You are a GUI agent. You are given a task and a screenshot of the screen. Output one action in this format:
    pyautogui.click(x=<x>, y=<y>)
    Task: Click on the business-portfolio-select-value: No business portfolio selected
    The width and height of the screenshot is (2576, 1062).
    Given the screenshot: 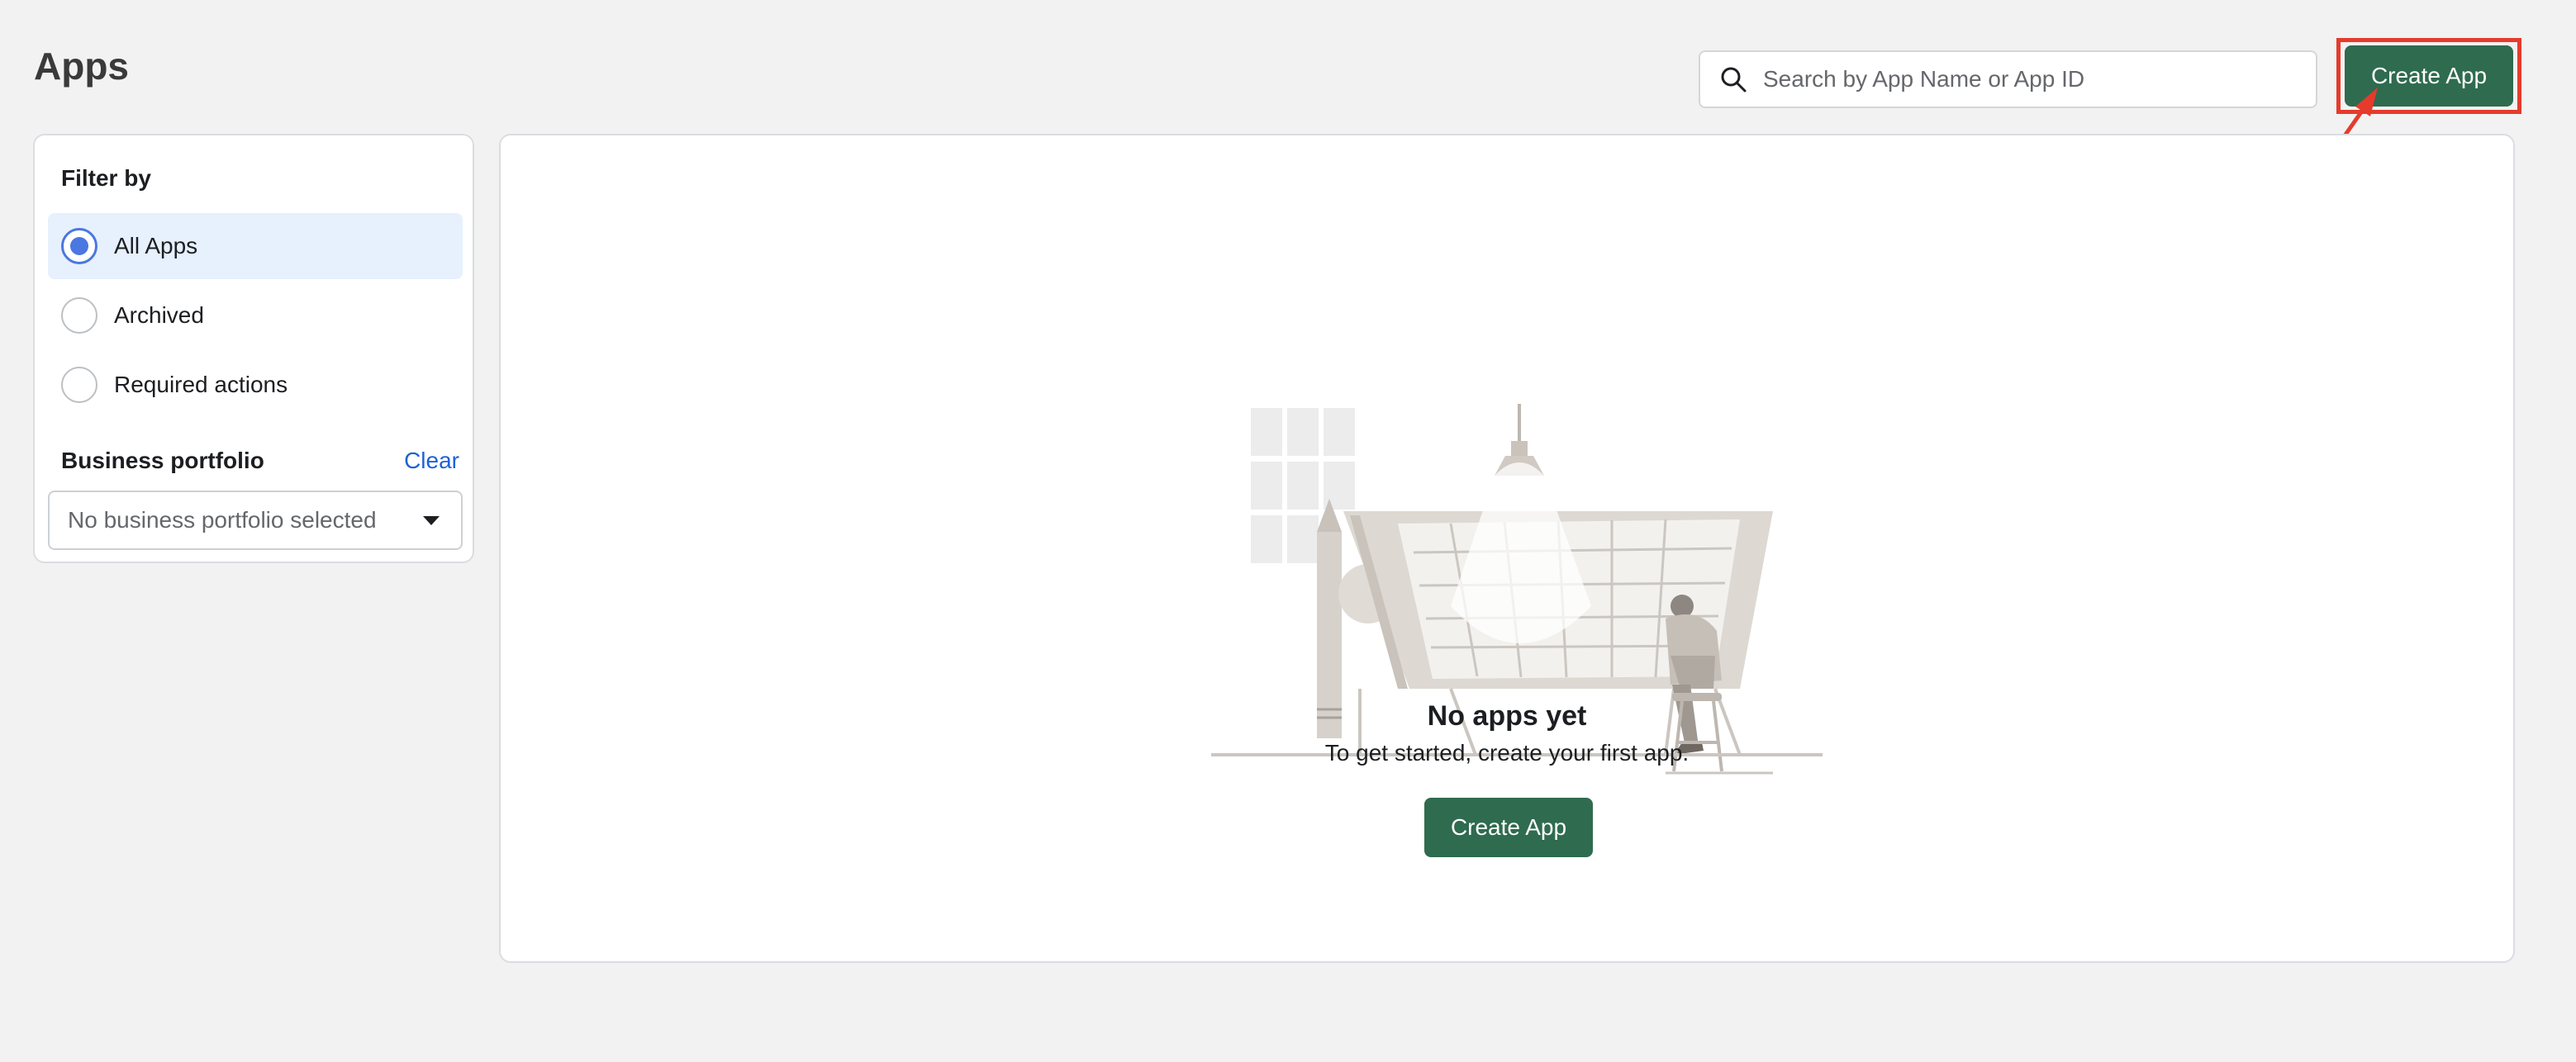 What is the action you would take?
    pyautogui.click(x=223, y=520)
    